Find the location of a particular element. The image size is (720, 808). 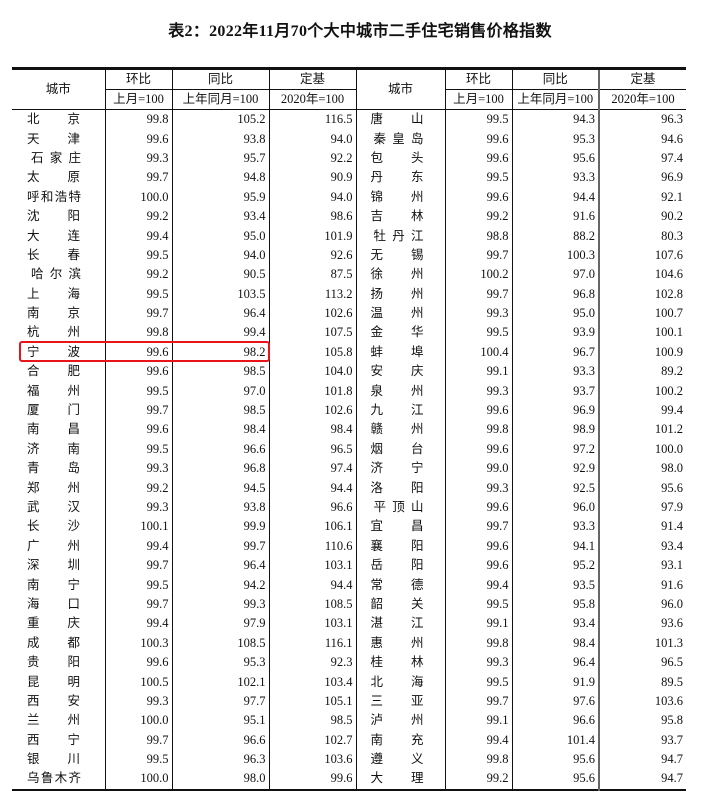

base-value: 96.3 is located at coordinates (642, 119).